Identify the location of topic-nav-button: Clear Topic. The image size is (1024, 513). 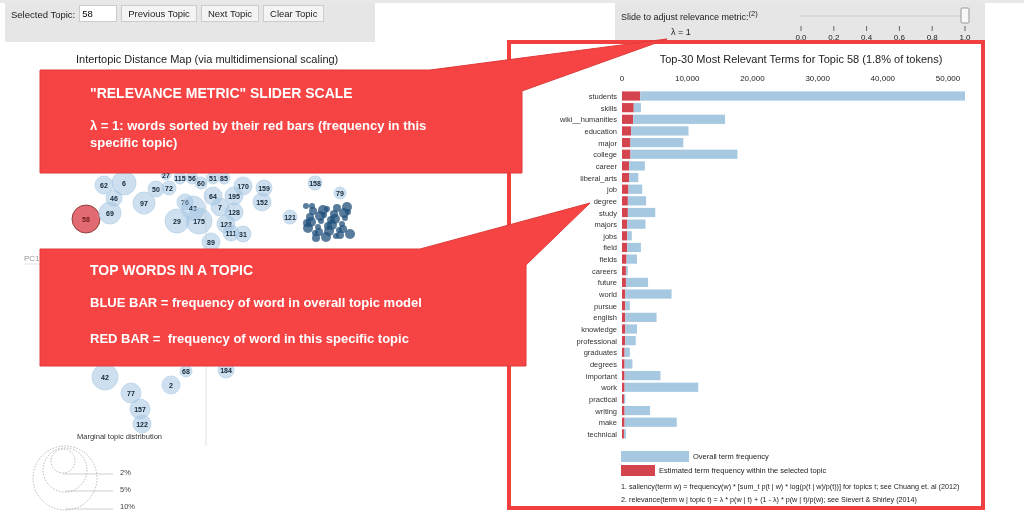
(294, 13).